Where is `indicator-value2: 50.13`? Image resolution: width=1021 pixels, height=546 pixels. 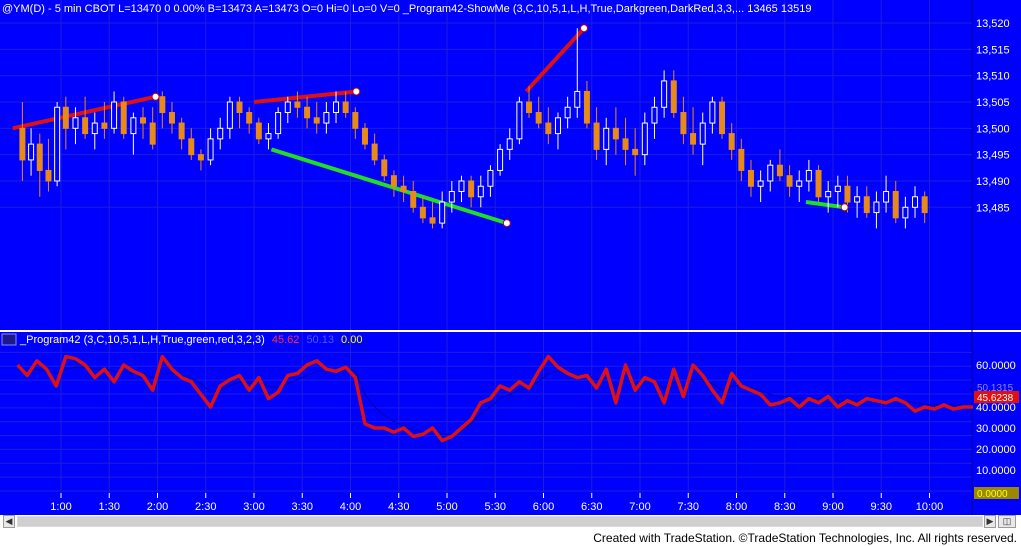 indicator-value2: 50.13 is located at coordinates (320, 340).